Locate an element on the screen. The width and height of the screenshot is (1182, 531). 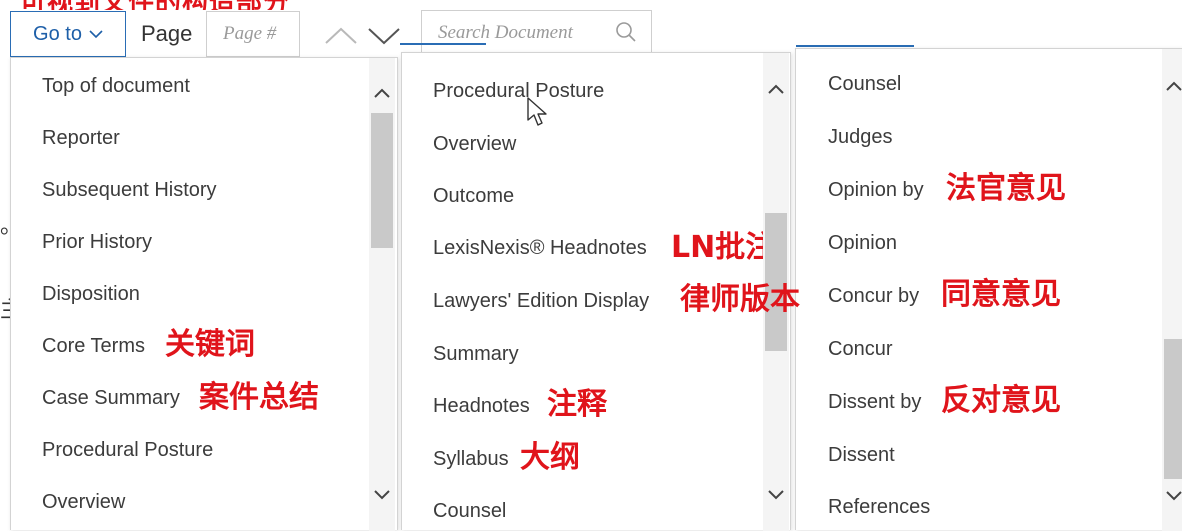
outline-item: Subsequent History is located at coordinates (129, 190).